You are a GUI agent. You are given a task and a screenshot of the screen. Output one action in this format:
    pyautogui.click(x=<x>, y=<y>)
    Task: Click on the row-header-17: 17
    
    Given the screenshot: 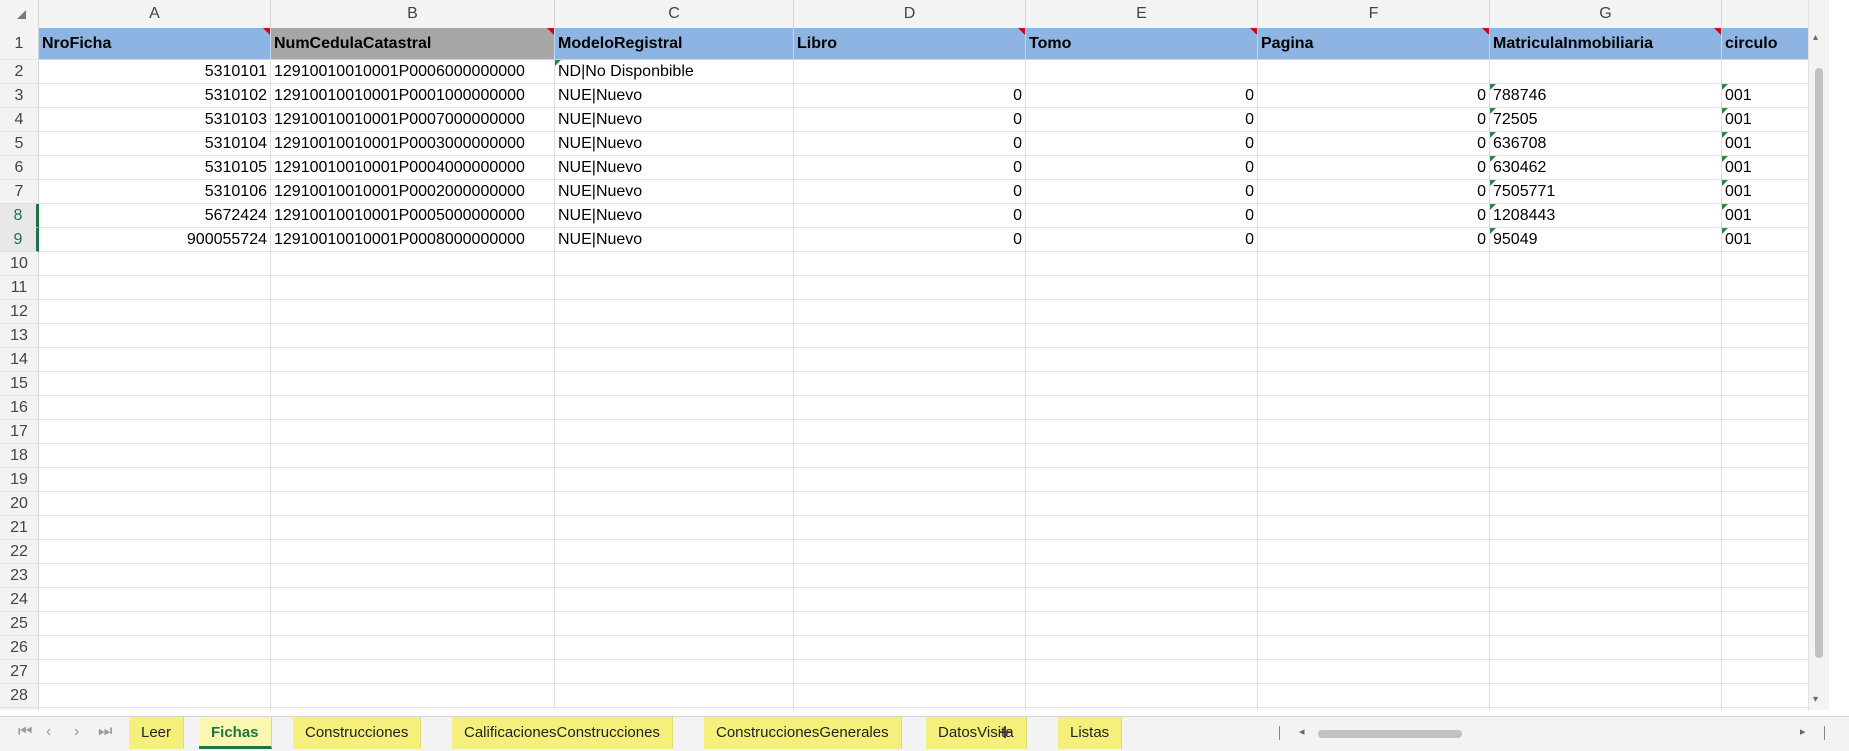 What is the action you would take?
    pyautogui.click(x=19, y=432)
    